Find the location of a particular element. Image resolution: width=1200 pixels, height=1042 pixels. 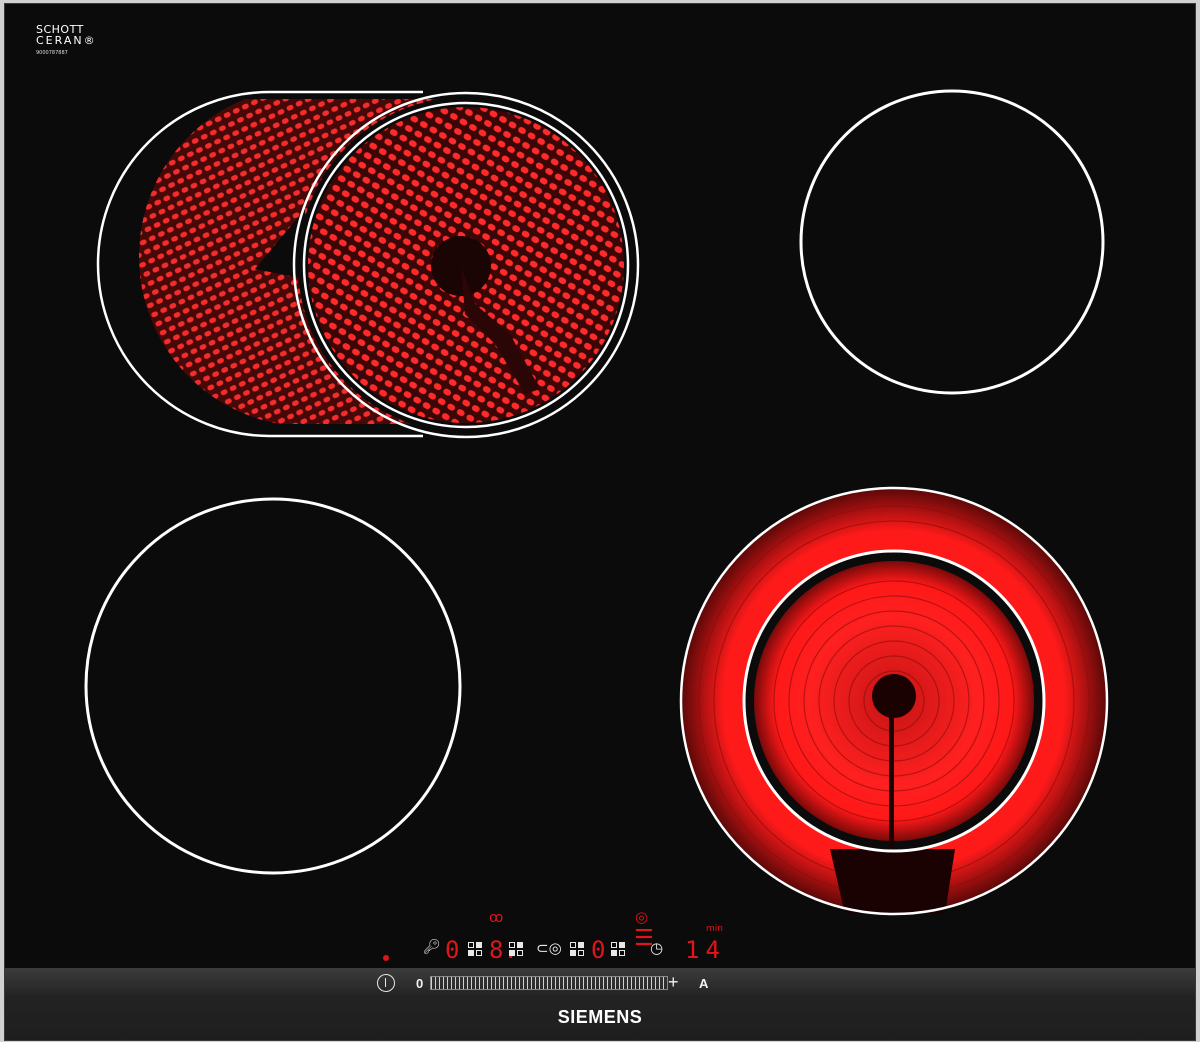

zone-display-3: 0 is located at coordinates (598, 950).